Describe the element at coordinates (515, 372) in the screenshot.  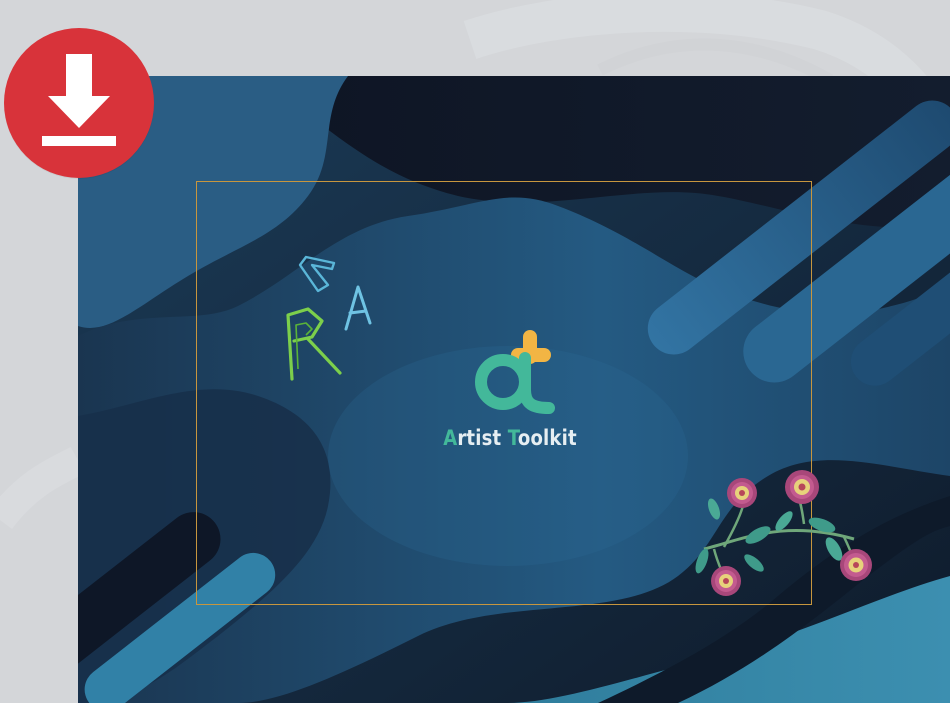
I see `artist-toolkit-logo-icon` at that location.